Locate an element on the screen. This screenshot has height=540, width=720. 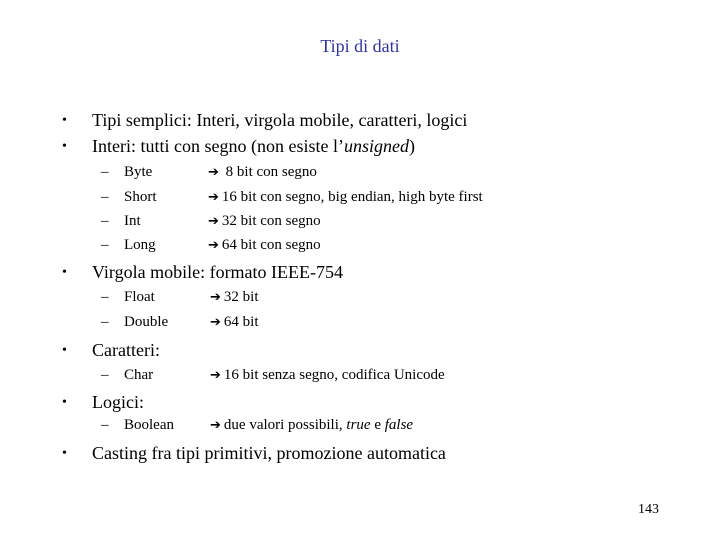
bullet-item-floating-point: • Virgola mobile: formato IEEE-754 is located at coordinates (202, 272).